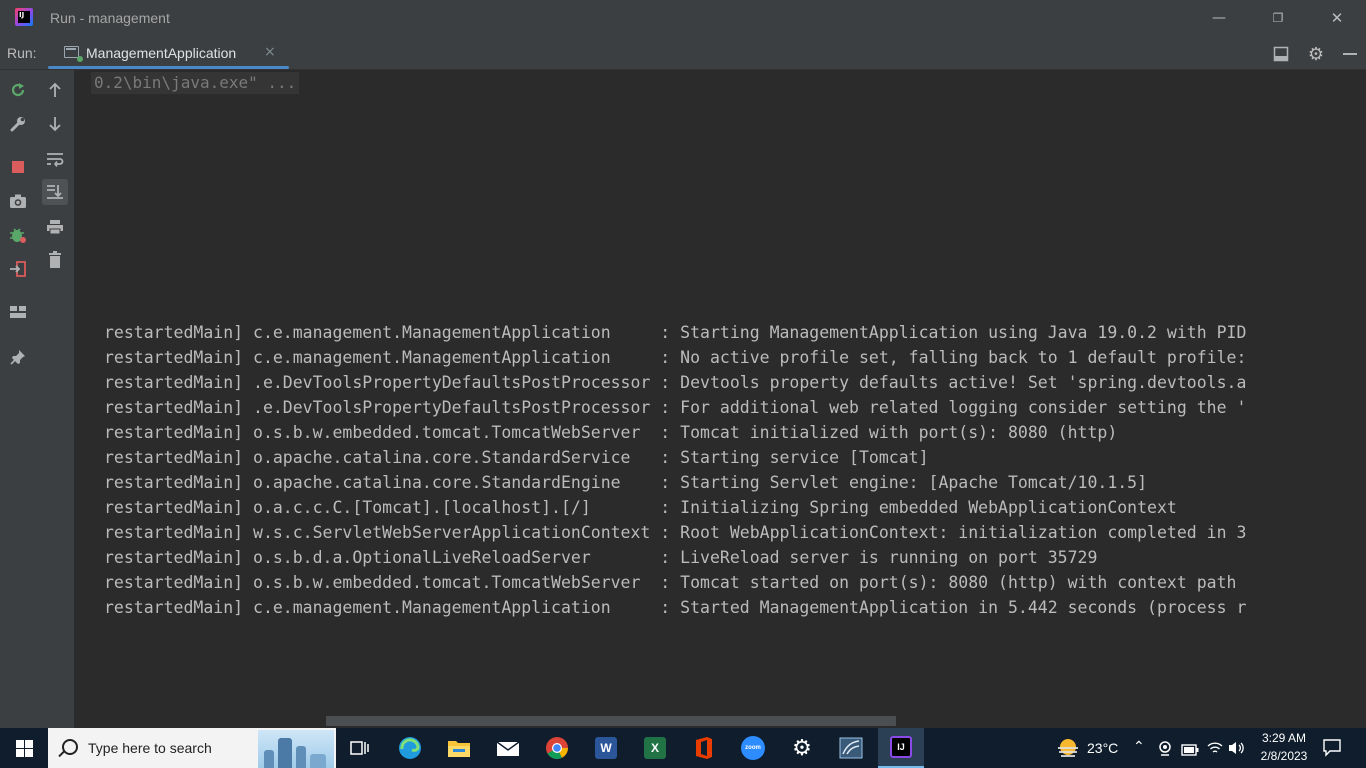  I want to click on minimize-button: —, so click(1219, 18).